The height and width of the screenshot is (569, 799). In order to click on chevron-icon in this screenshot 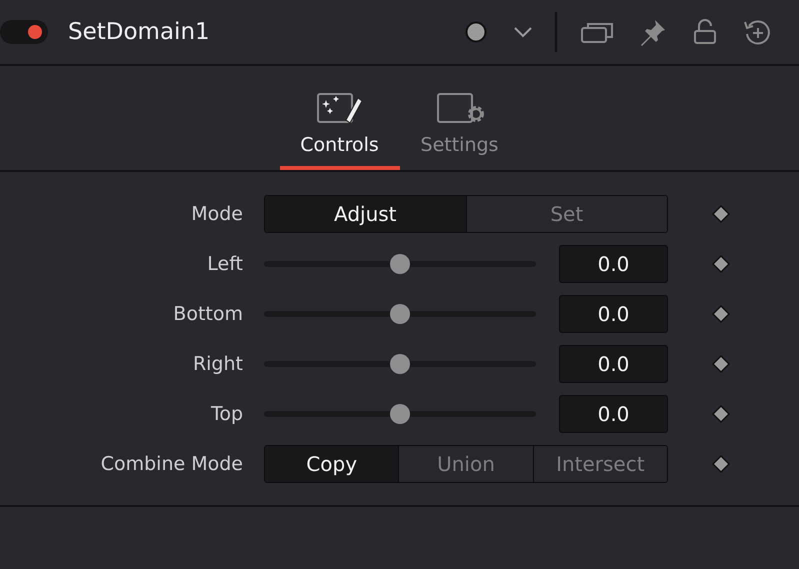, I will do `click(523, 32)`.